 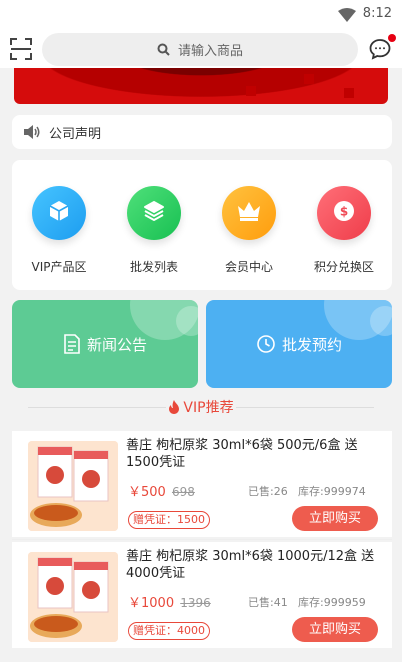 I want to click on wholesale-booking-button: 批发预约, so click(x=299, y=344).